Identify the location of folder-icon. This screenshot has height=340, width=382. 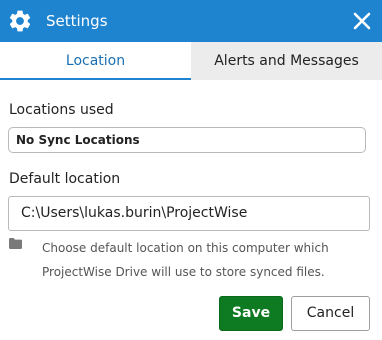
(15, 243).